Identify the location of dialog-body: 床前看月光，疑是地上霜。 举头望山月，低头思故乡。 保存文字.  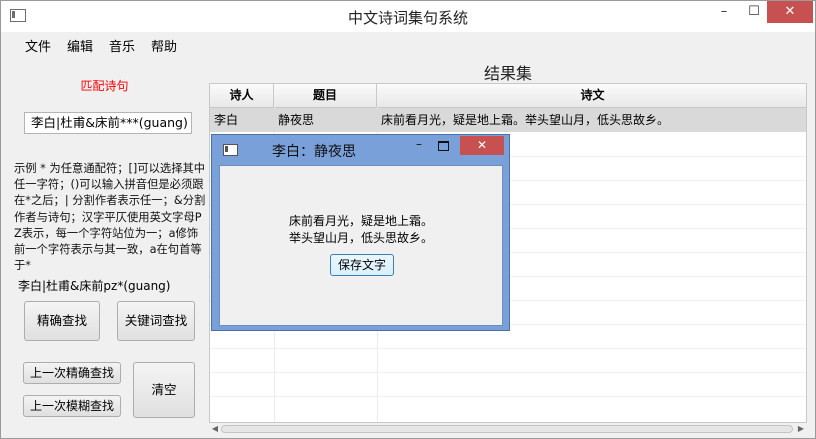
(361, 245).